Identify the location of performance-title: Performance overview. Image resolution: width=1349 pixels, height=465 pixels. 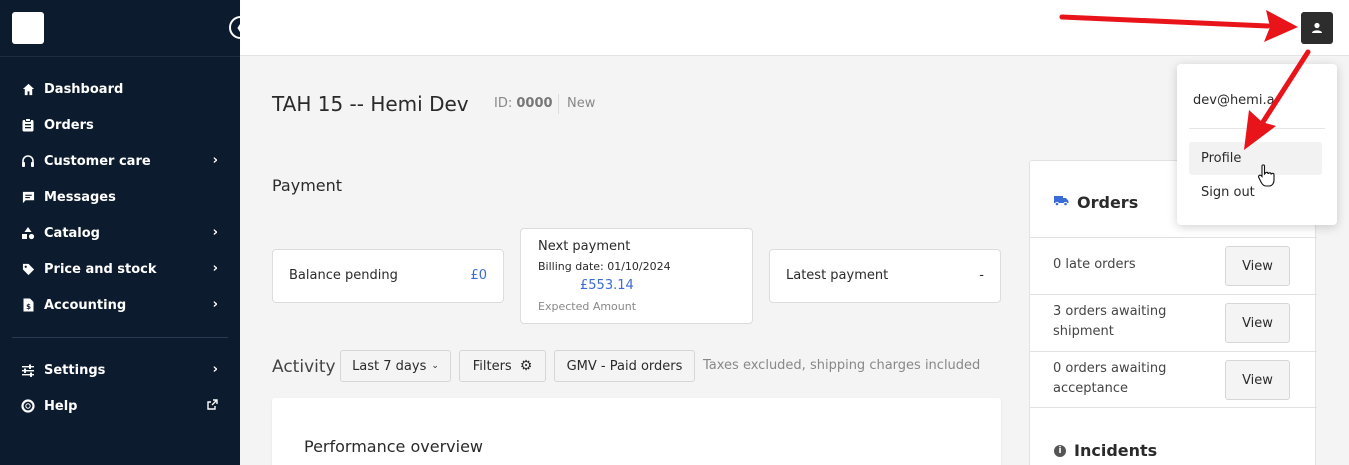
(393, 446).